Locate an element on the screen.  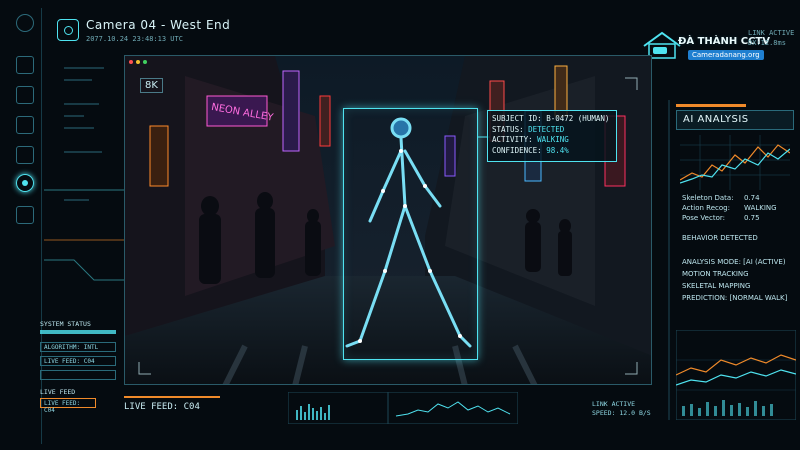
link-status-top: LINK ACTIVE DX:12.8ms is located at coordinates (771, 38).